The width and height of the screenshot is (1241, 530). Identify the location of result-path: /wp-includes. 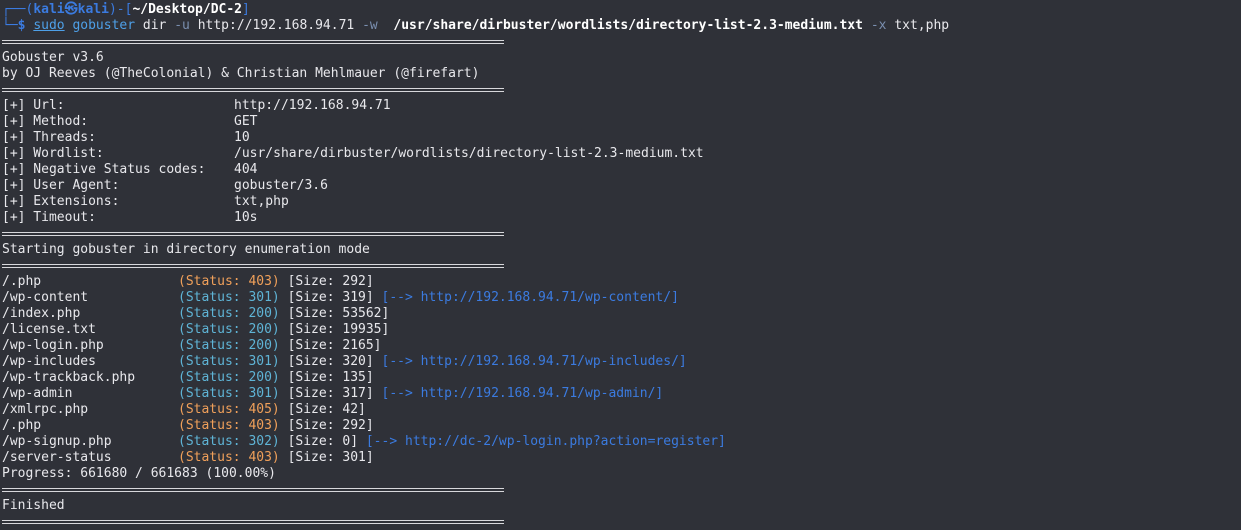
(49, 361).